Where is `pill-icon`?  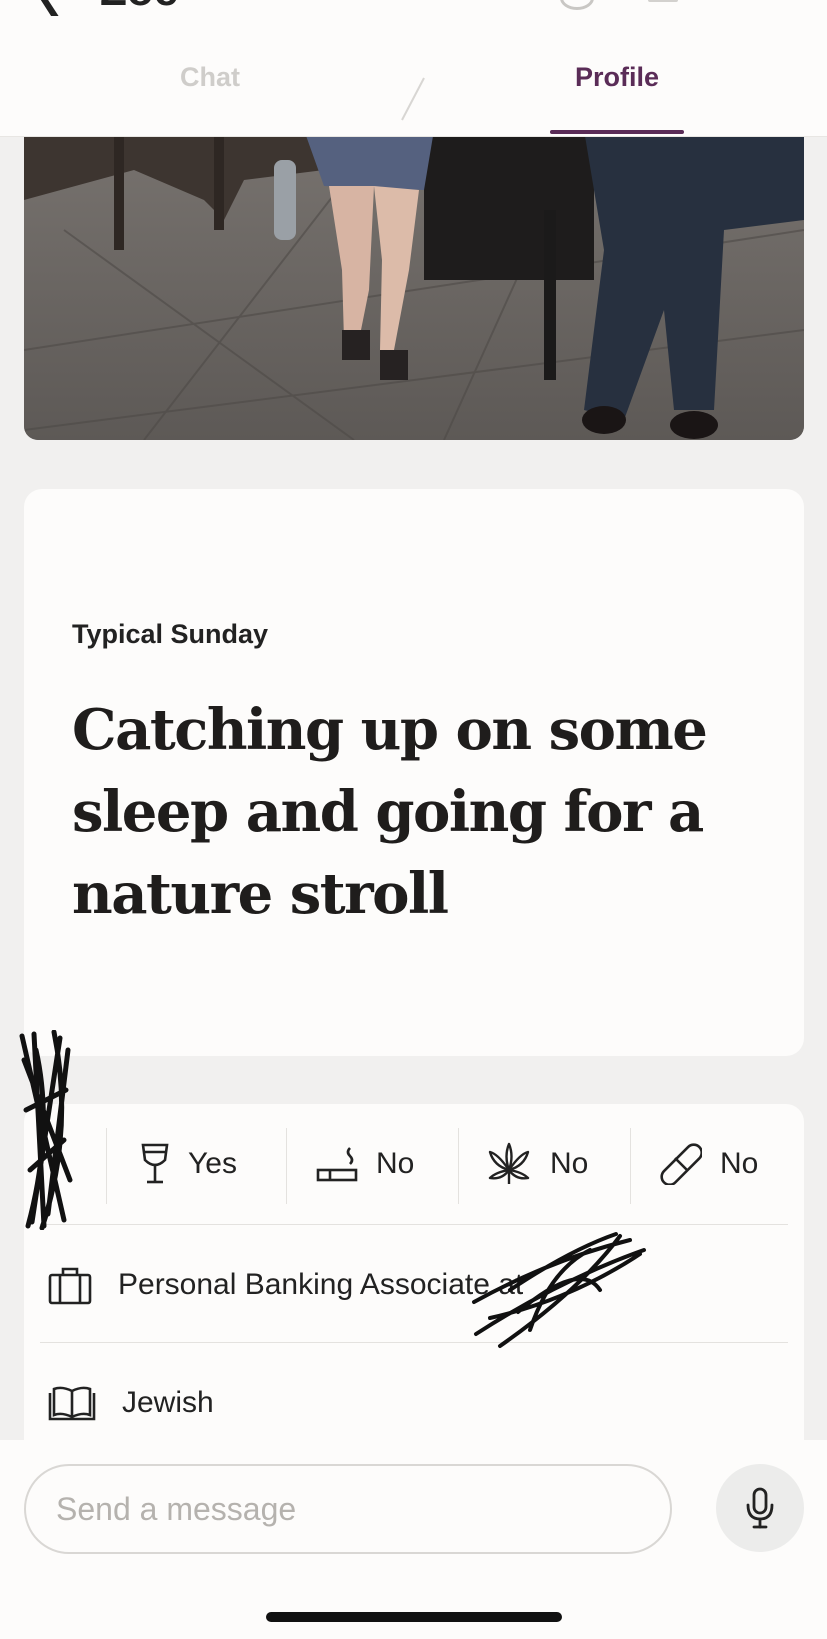 pill-icon is located at coordinates (681, 1164).